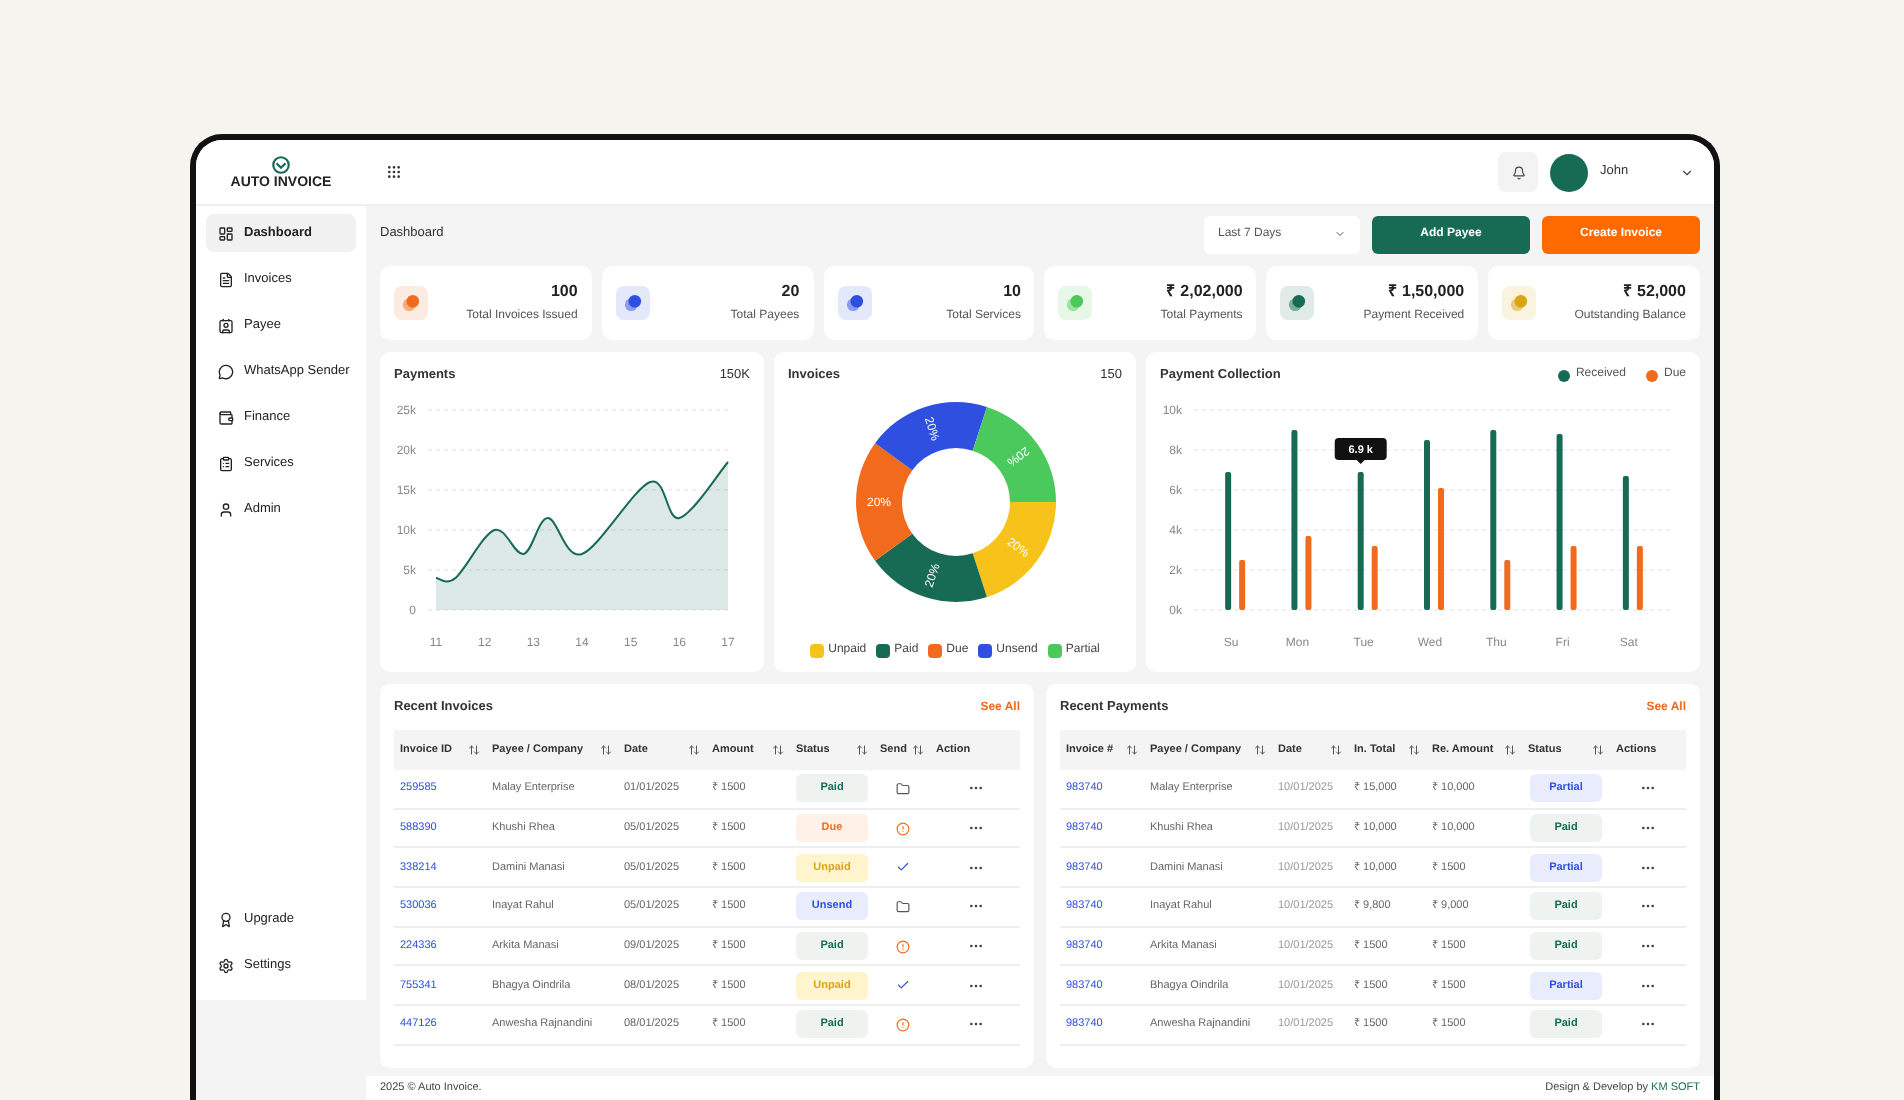  I want to click on settings-icon, so click(226, 965).